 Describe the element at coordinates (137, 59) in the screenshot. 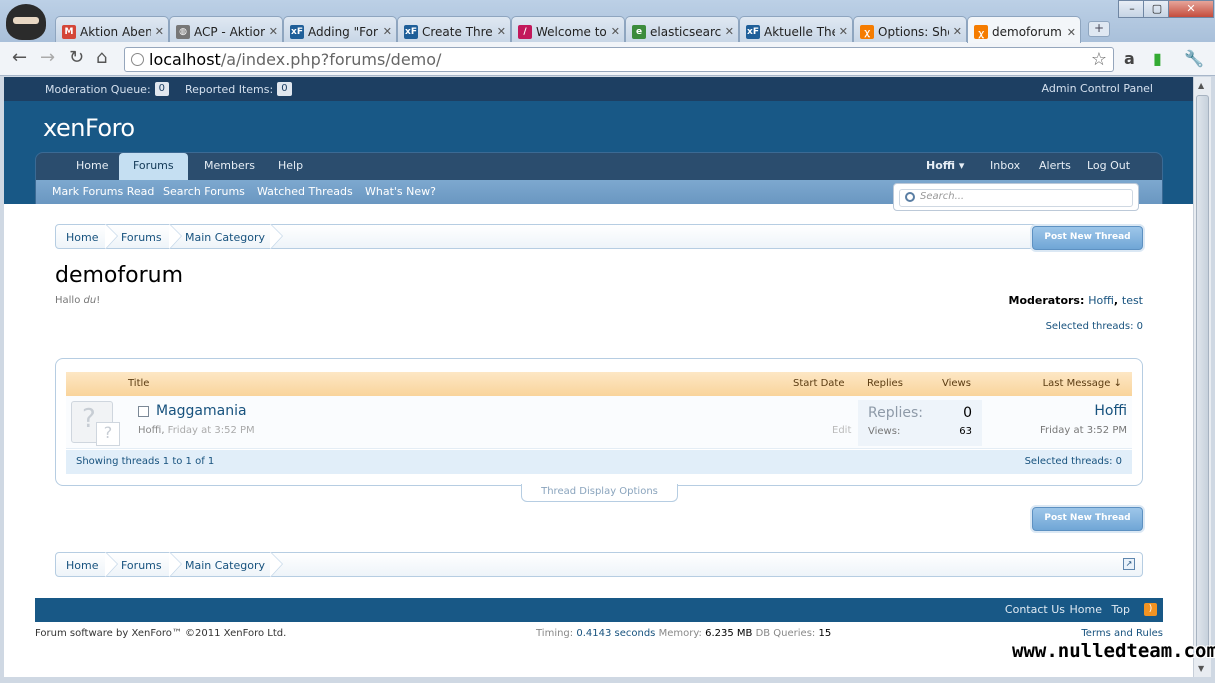

I see `page-info-icon` at that location.